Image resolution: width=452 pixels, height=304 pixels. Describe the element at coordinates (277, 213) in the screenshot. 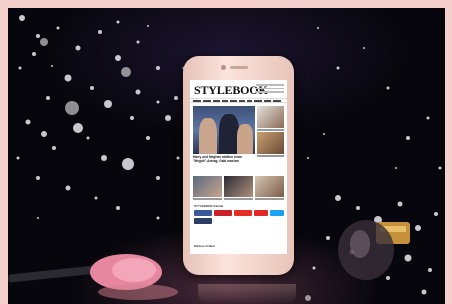

I see `share-button-twitter` at that location.